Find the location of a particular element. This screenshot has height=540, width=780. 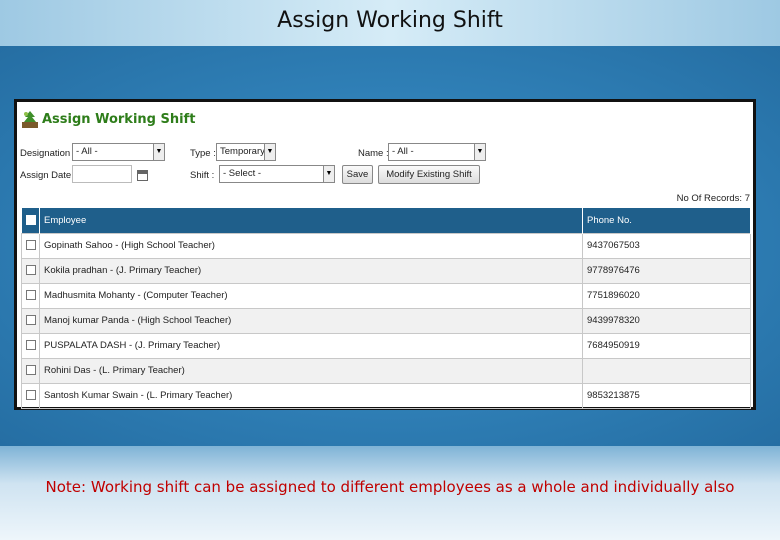

shift-select: - Select - ▼ is located at coordinates (277, 174).